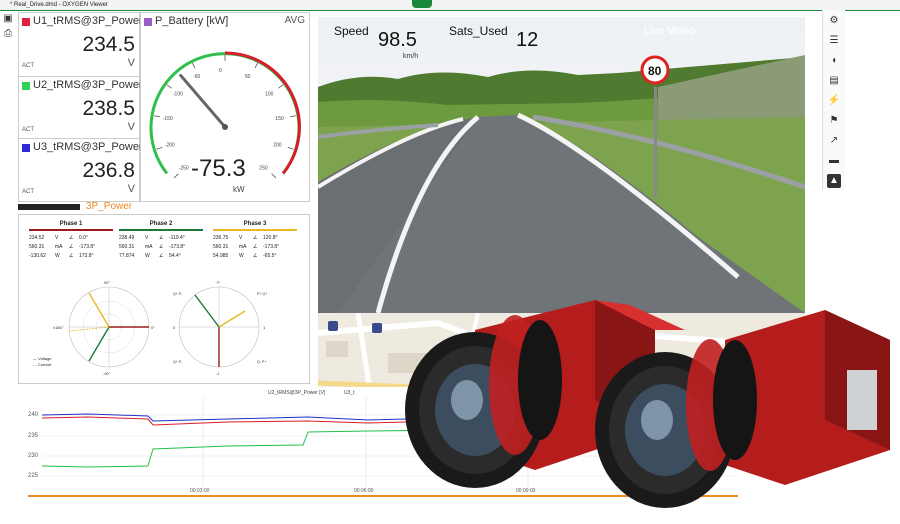  Describe the element at coordinates (277, 146) in the screenshot. I see `gauge-tick-label: 200` at that location.